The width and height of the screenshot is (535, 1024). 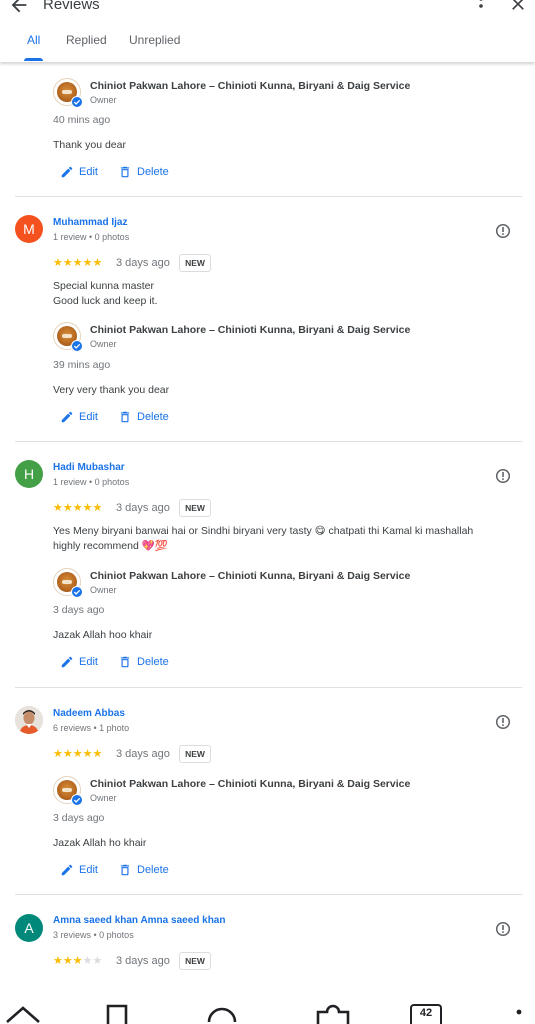 I want to click on tab-active-indicator, so click(x=34, y=59).